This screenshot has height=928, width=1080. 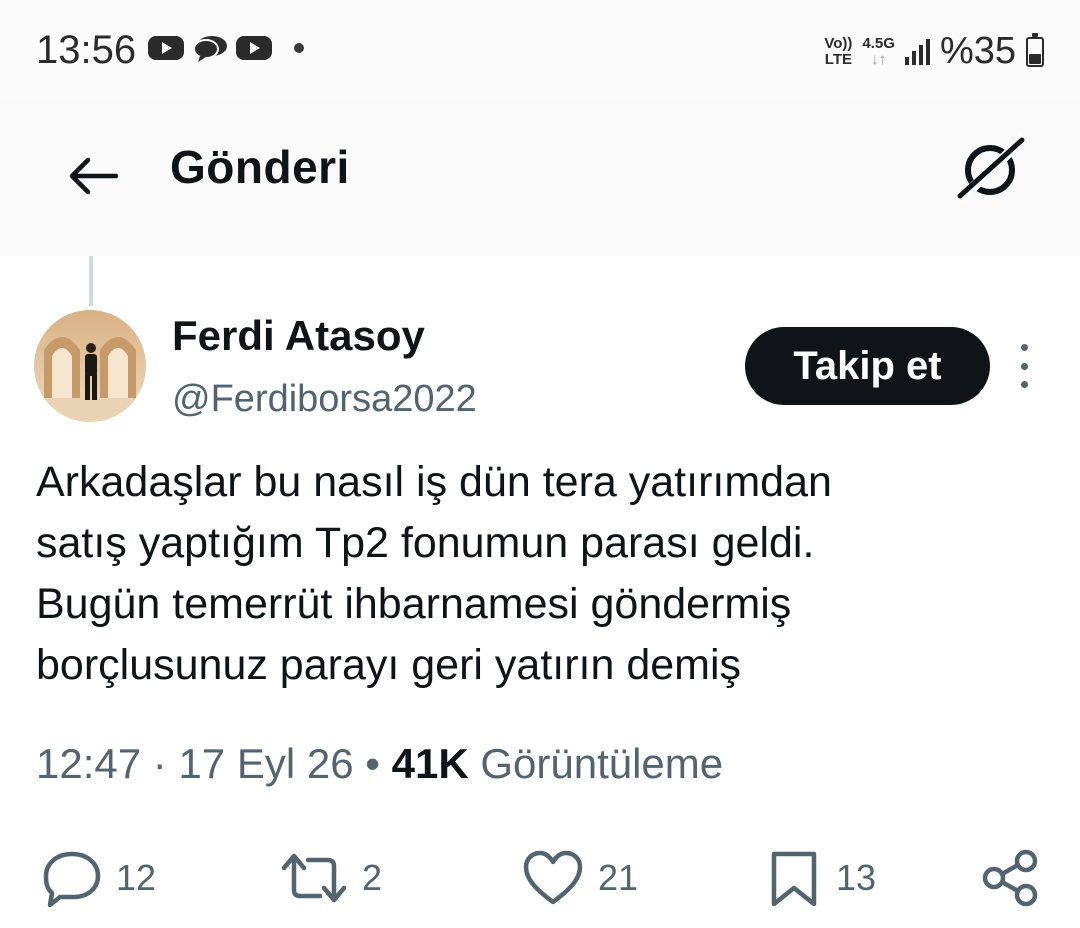 What do you see at coordinates (314, 878) in the screenshot?
I see `retweet-icon` at bounding box center [314, 878].